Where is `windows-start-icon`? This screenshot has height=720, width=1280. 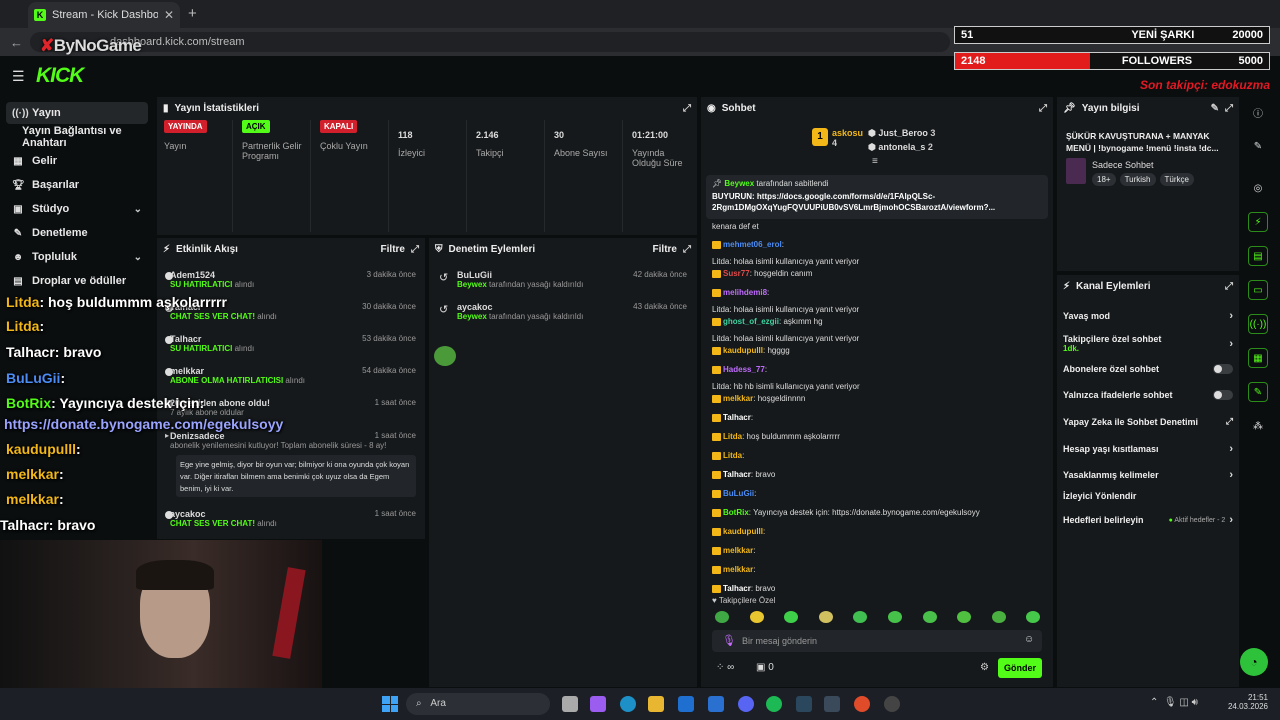
windows-start-icon is located at coordinates (390, 704).